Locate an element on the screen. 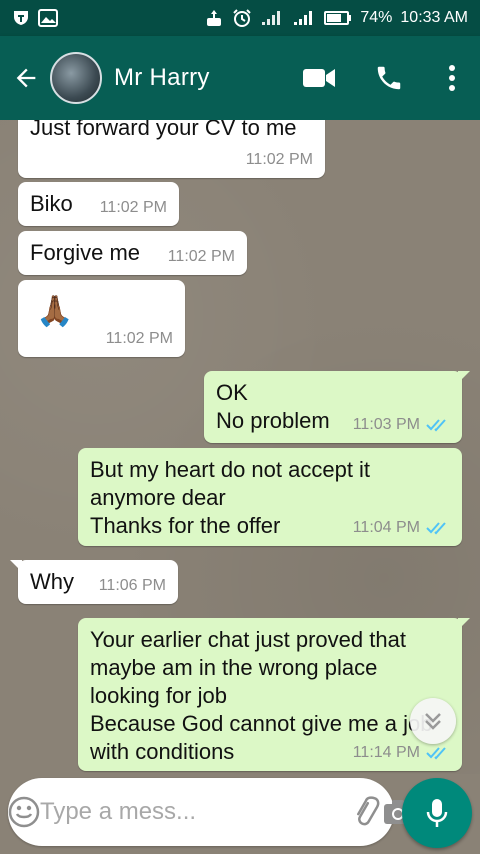 This screenshot has height=854, width=480. message-time: 11:04 PM is located at coordinates (386, 527).